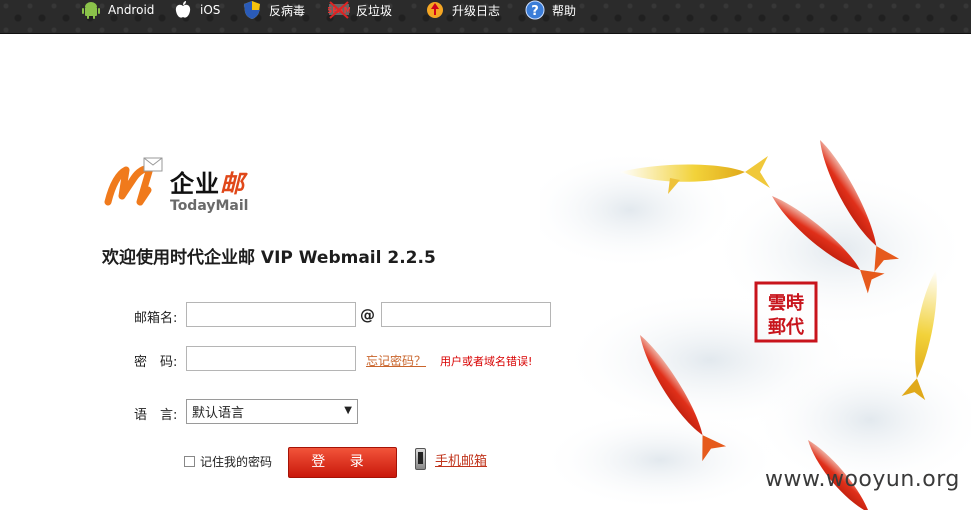  What do you see at coordinates (218, 413) in the screenshot?
I see `language-selected-value: 默认语言` at bounding box center [218, 413].